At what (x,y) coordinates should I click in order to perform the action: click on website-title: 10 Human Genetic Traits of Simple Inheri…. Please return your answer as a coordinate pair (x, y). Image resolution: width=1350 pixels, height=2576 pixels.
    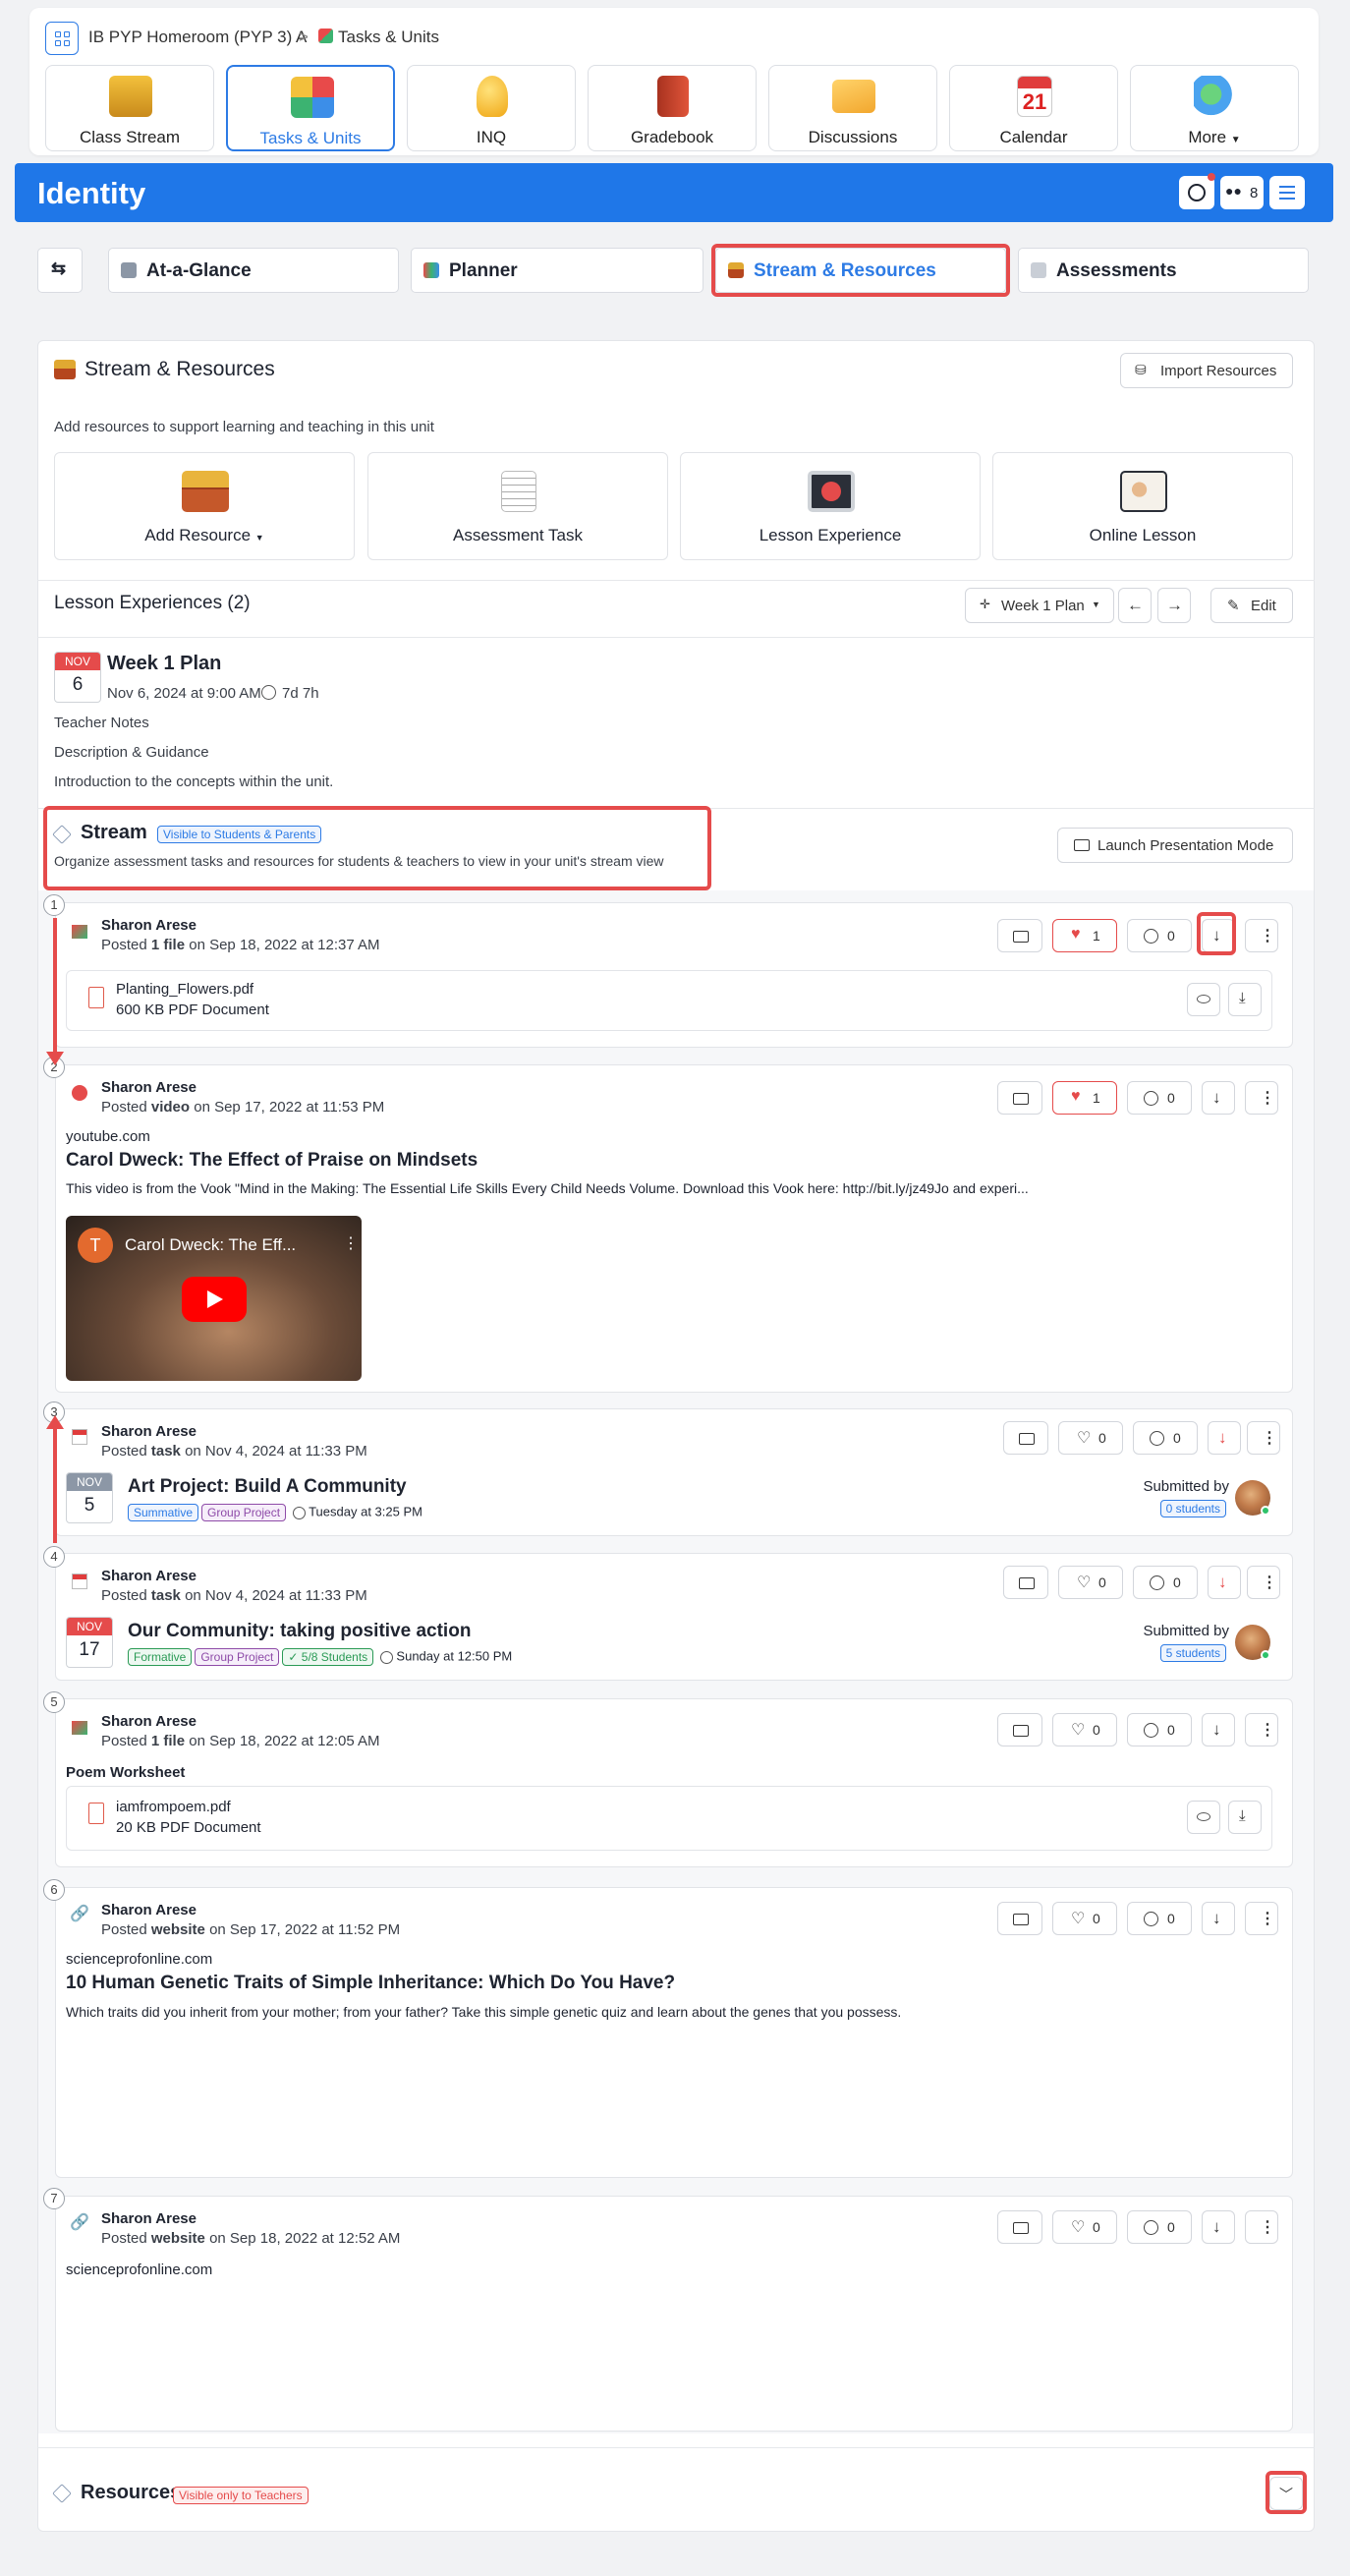
    Looking at the image, I should click on (370, 1984).